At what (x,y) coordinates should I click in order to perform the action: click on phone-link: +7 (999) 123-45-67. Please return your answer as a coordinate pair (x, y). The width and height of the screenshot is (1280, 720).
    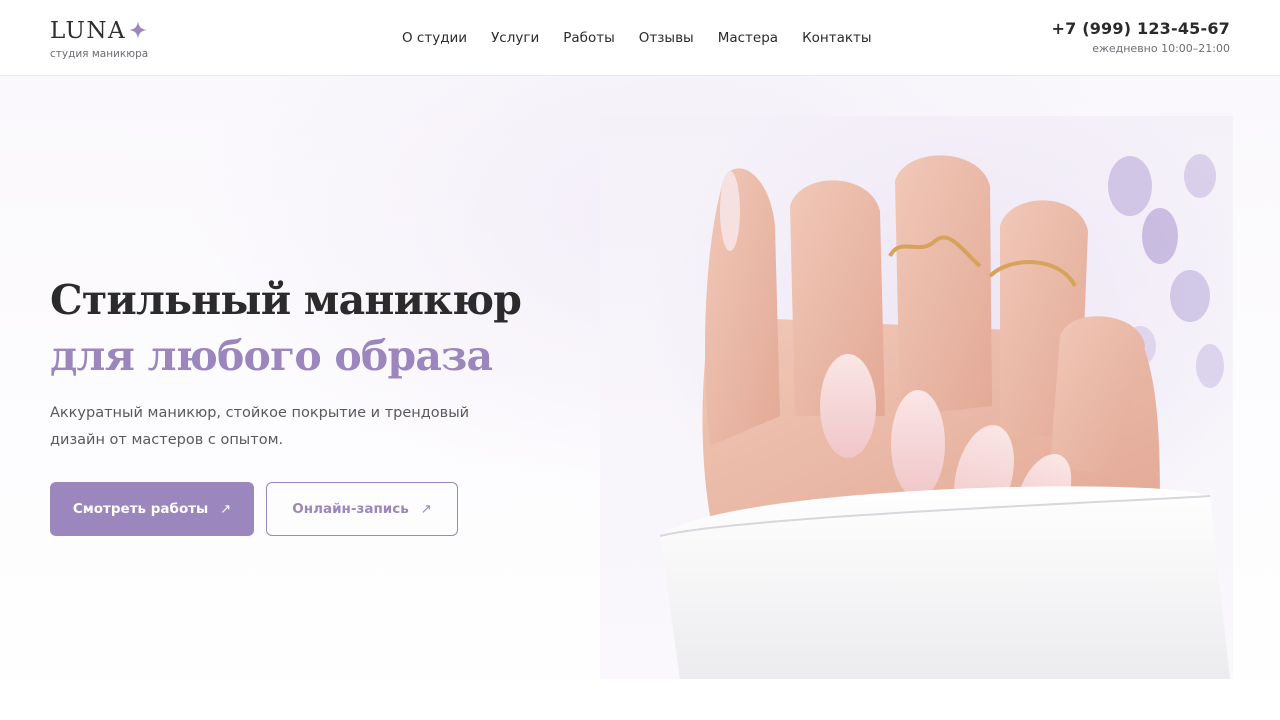
    Looking at the image, I should click on (1140, 29).